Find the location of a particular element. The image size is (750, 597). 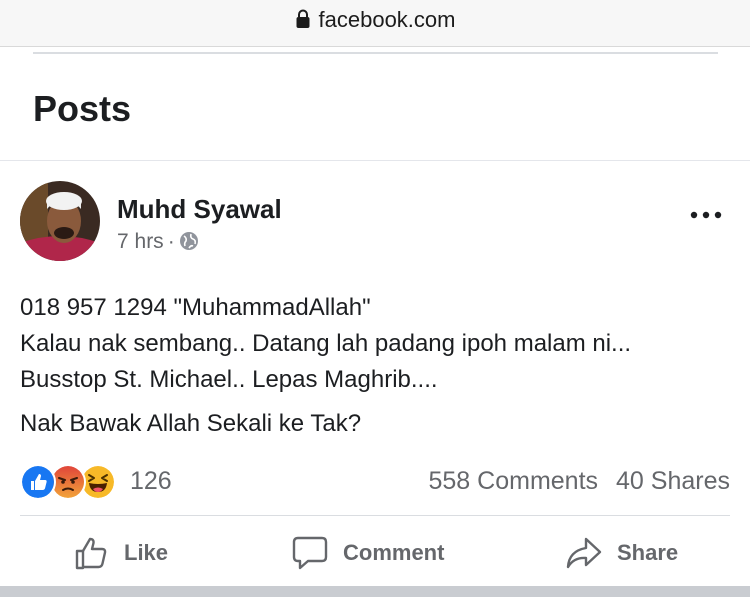

url-text: facebook.com is located at coordinates (387, 19).